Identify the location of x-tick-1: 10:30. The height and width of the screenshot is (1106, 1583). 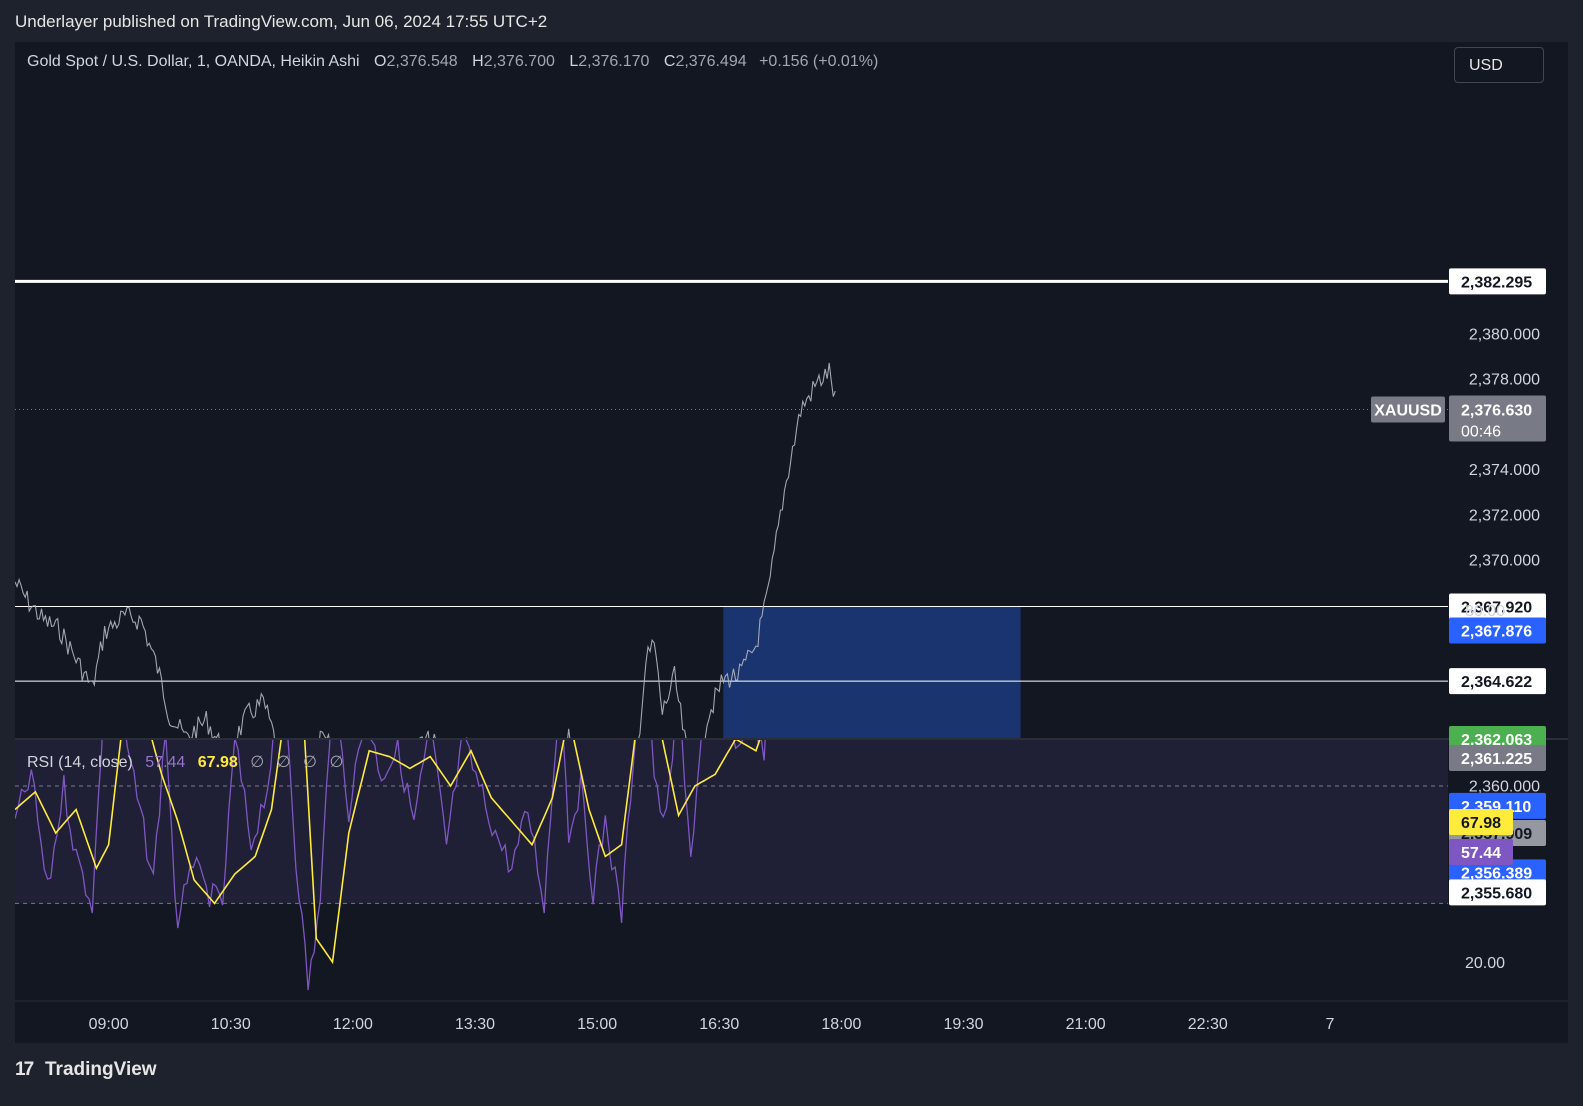
(231, 1024).